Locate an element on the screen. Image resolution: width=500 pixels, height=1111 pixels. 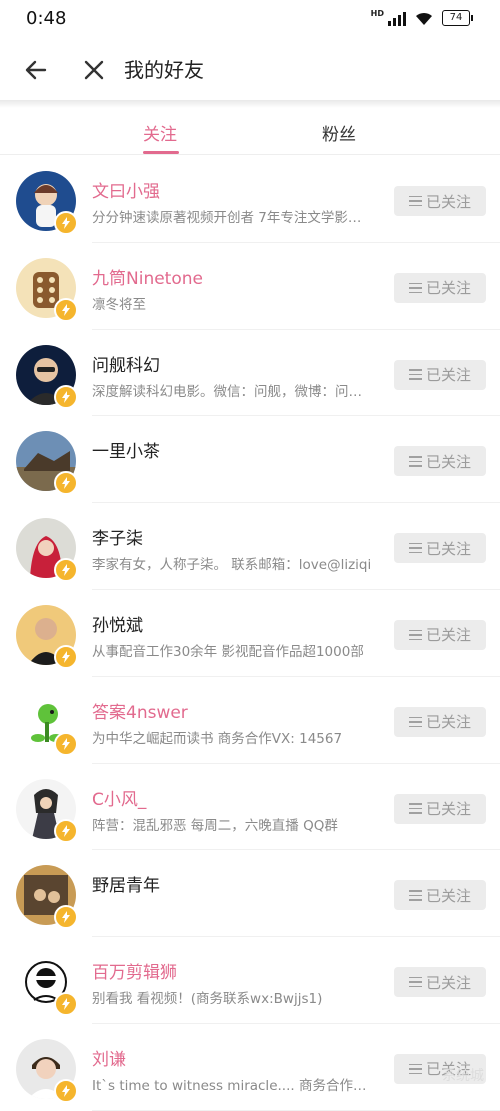
close-icon is located at coordinates (94, 70).